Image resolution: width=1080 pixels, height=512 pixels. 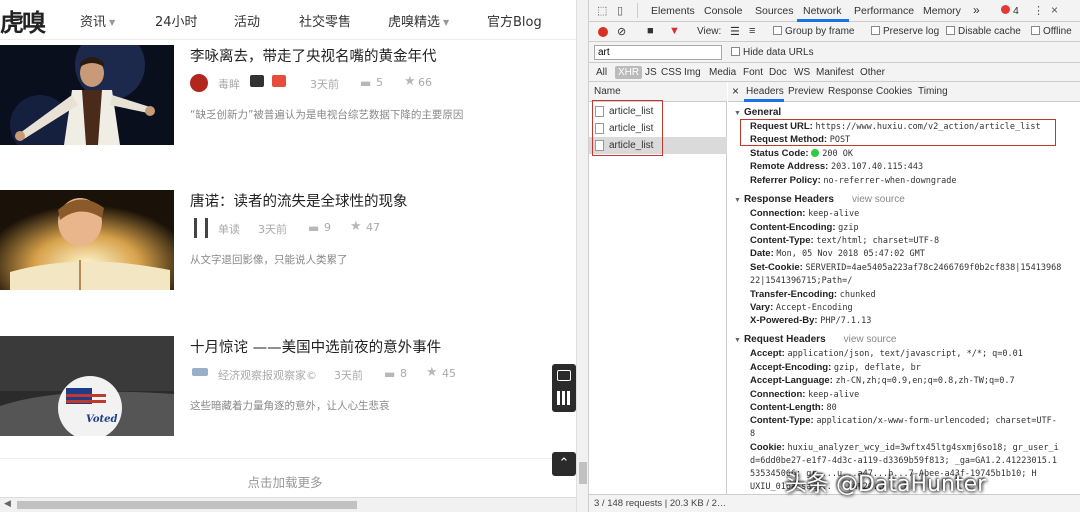 I want to click on tab-timing: Timing, so click(x=933, y=91).